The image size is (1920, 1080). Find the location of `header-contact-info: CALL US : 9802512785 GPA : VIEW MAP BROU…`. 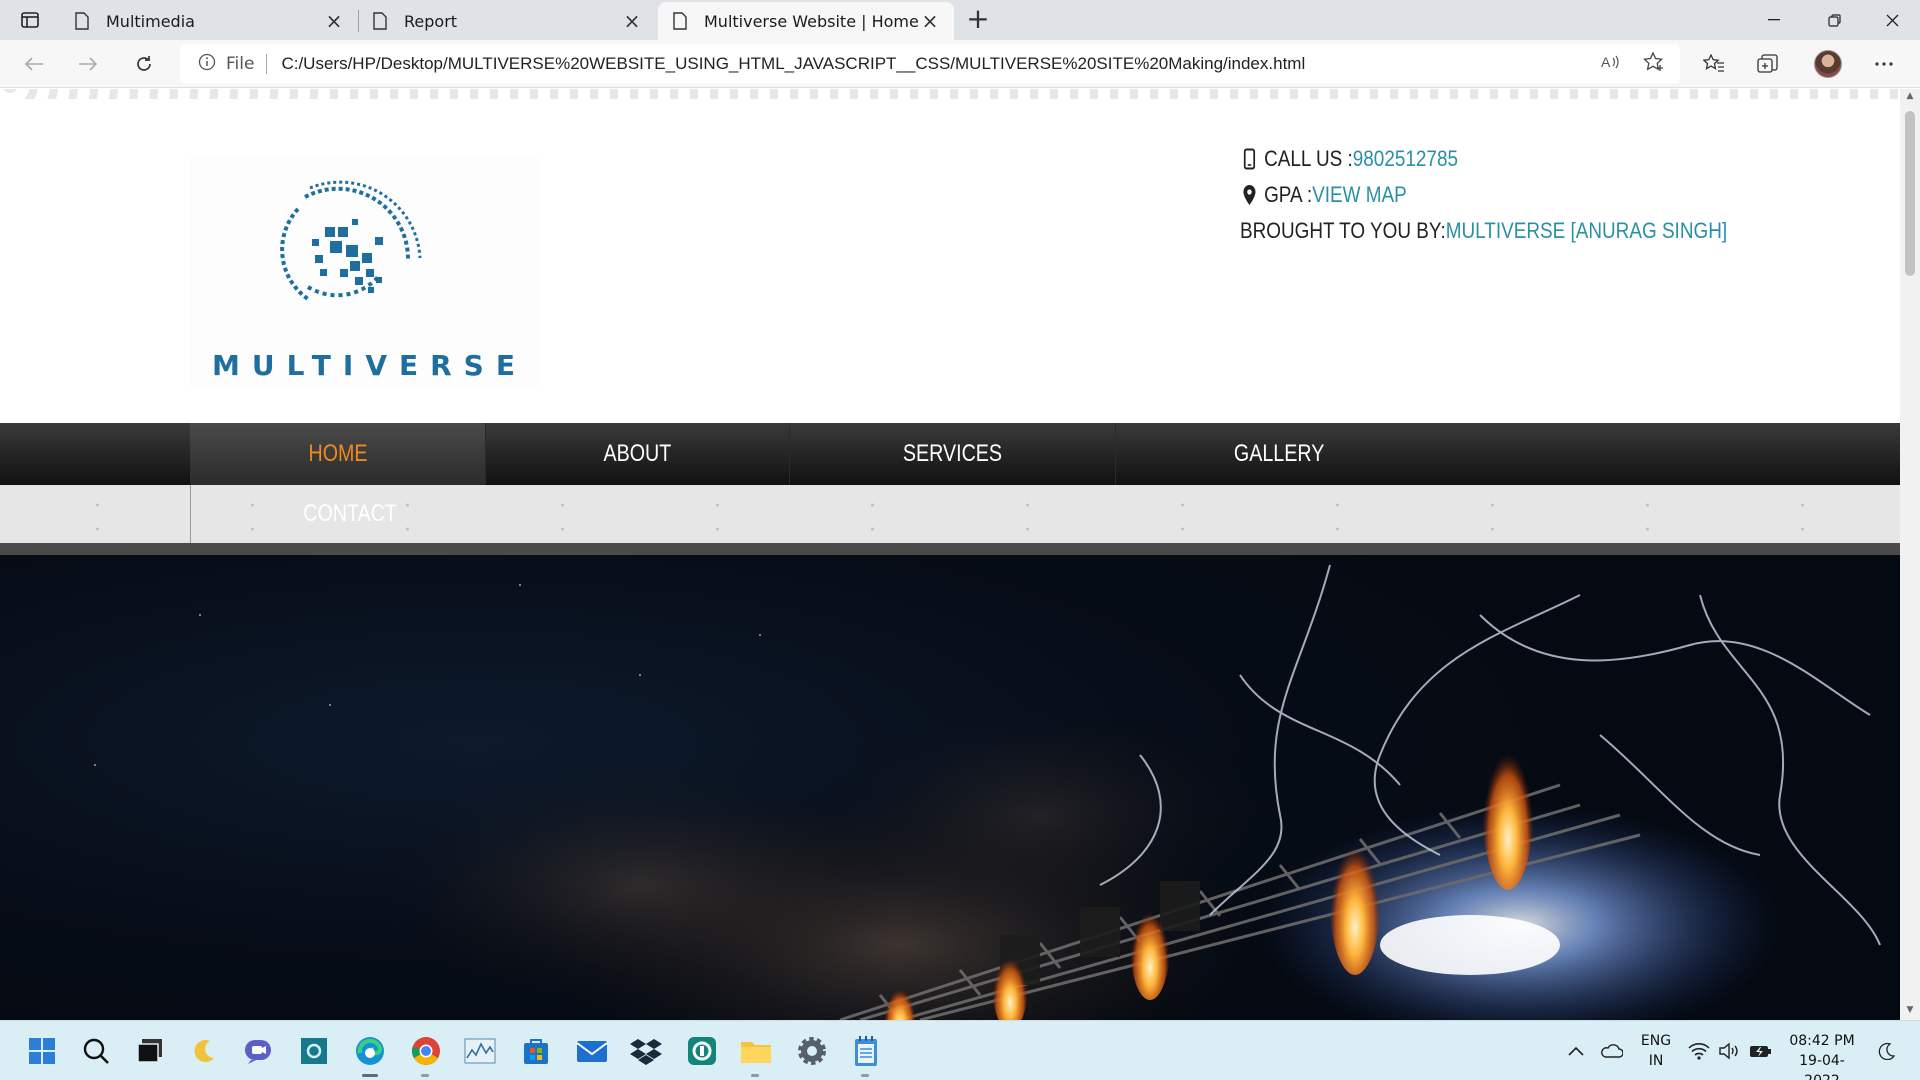

header-contact-info: CALL US : 9802512785 GPA : VIEW MAP BROU… is located at coordinates (1483, 195).